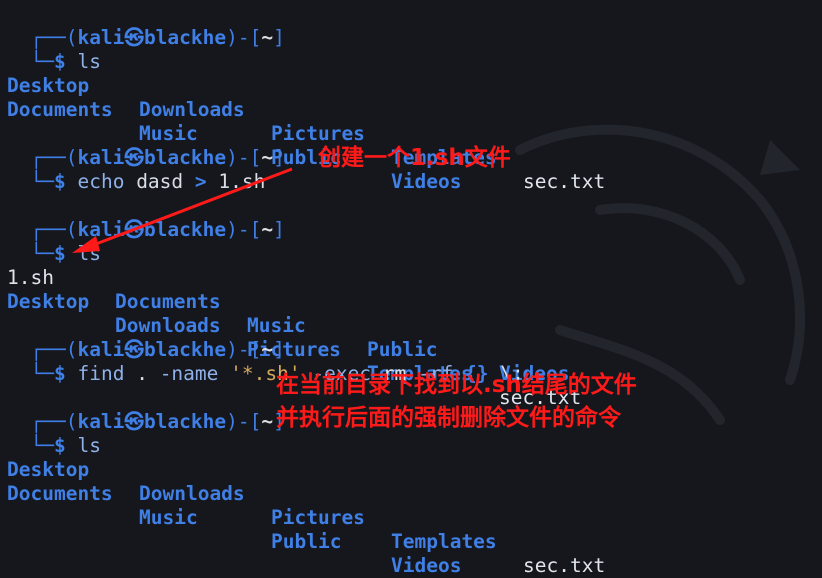  Describe the element at coordinates (306, 541) in the screenshot. I see `list-item: Public` at that location.